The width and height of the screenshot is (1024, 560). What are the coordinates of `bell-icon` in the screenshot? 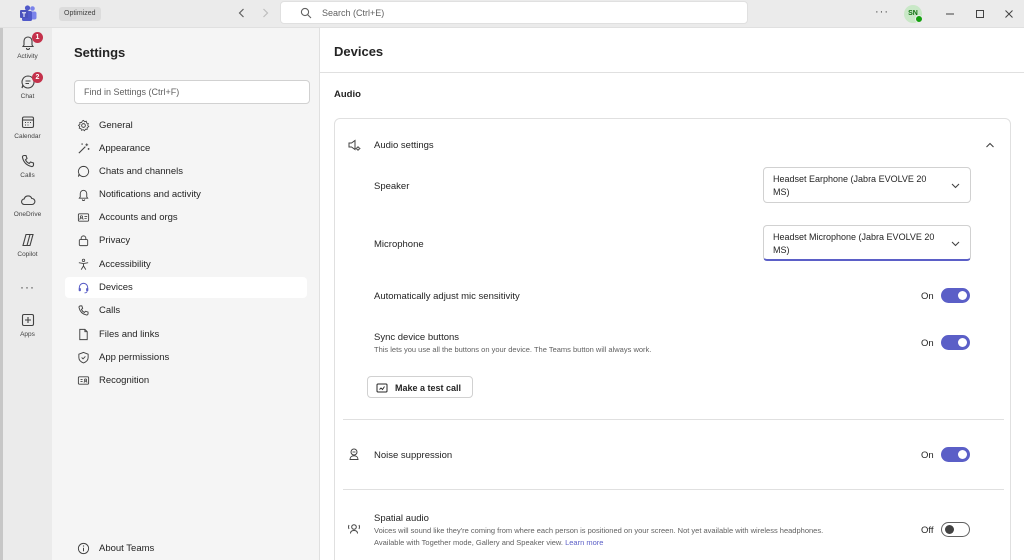 It's located at (83, 195).